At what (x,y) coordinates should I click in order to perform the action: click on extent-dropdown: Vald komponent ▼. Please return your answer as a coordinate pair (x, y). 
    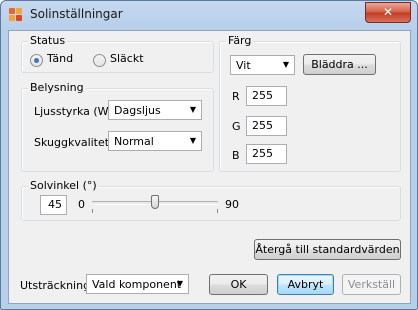
    Looking at the image, I should click on (137, 284).